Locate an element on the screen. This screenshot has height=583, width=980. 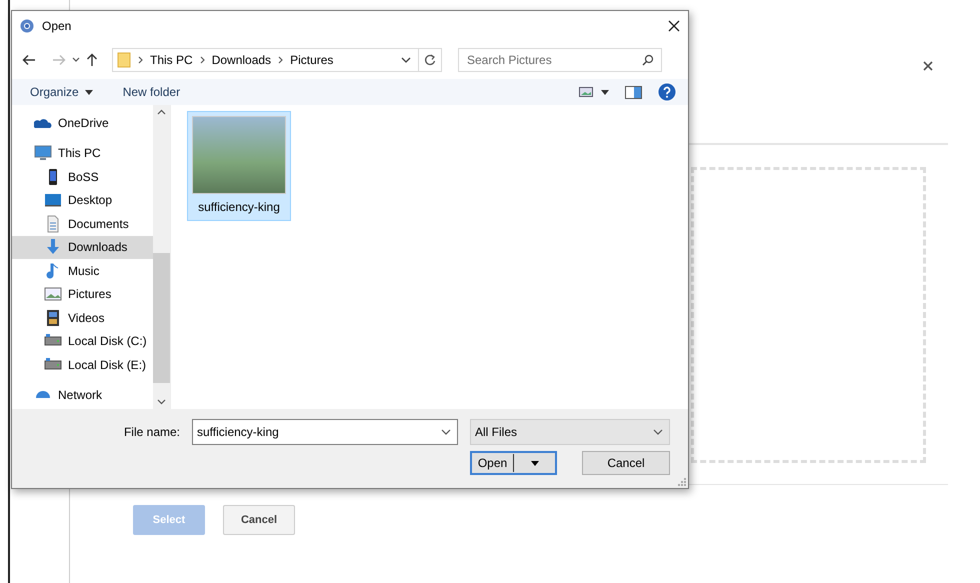
search-icon is located at coordinates (648, 60).